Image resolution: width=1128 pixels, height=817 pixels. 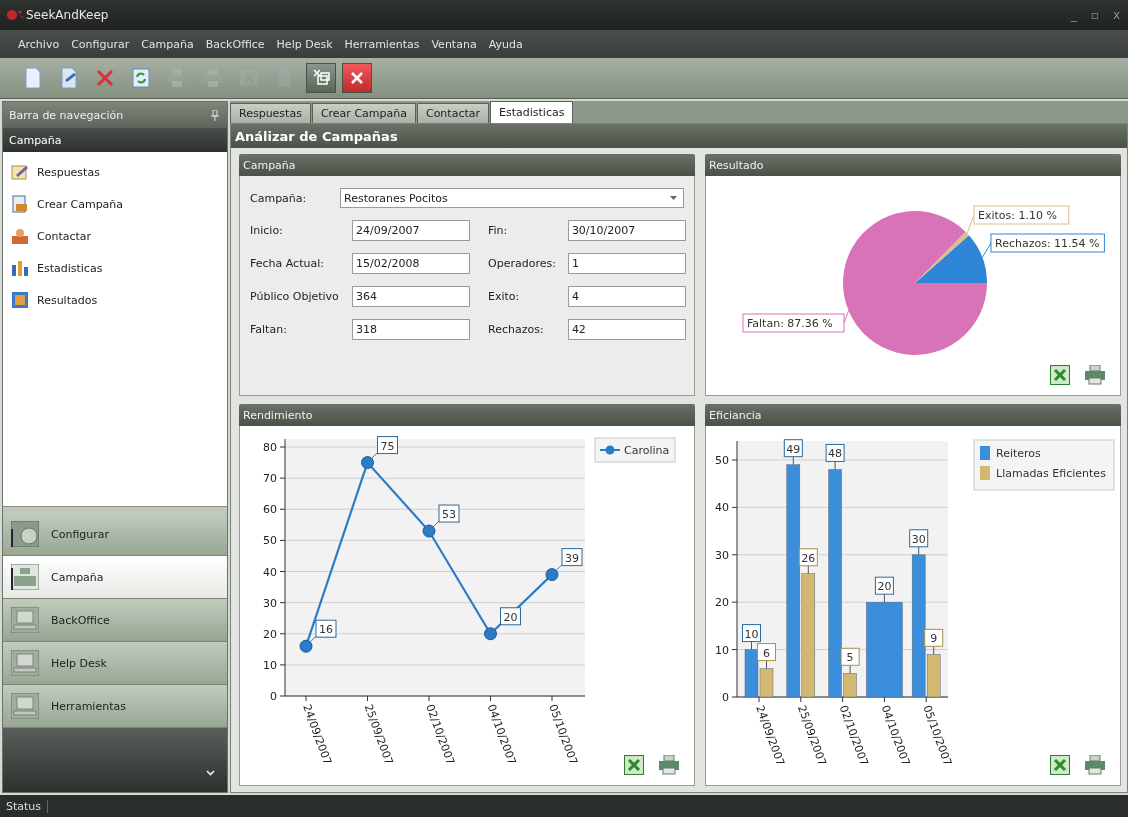 What do you see at coordinates (270, 541) in the screenshot?
I see `axis-tick-label: 50` at bounding box center [270, 541].